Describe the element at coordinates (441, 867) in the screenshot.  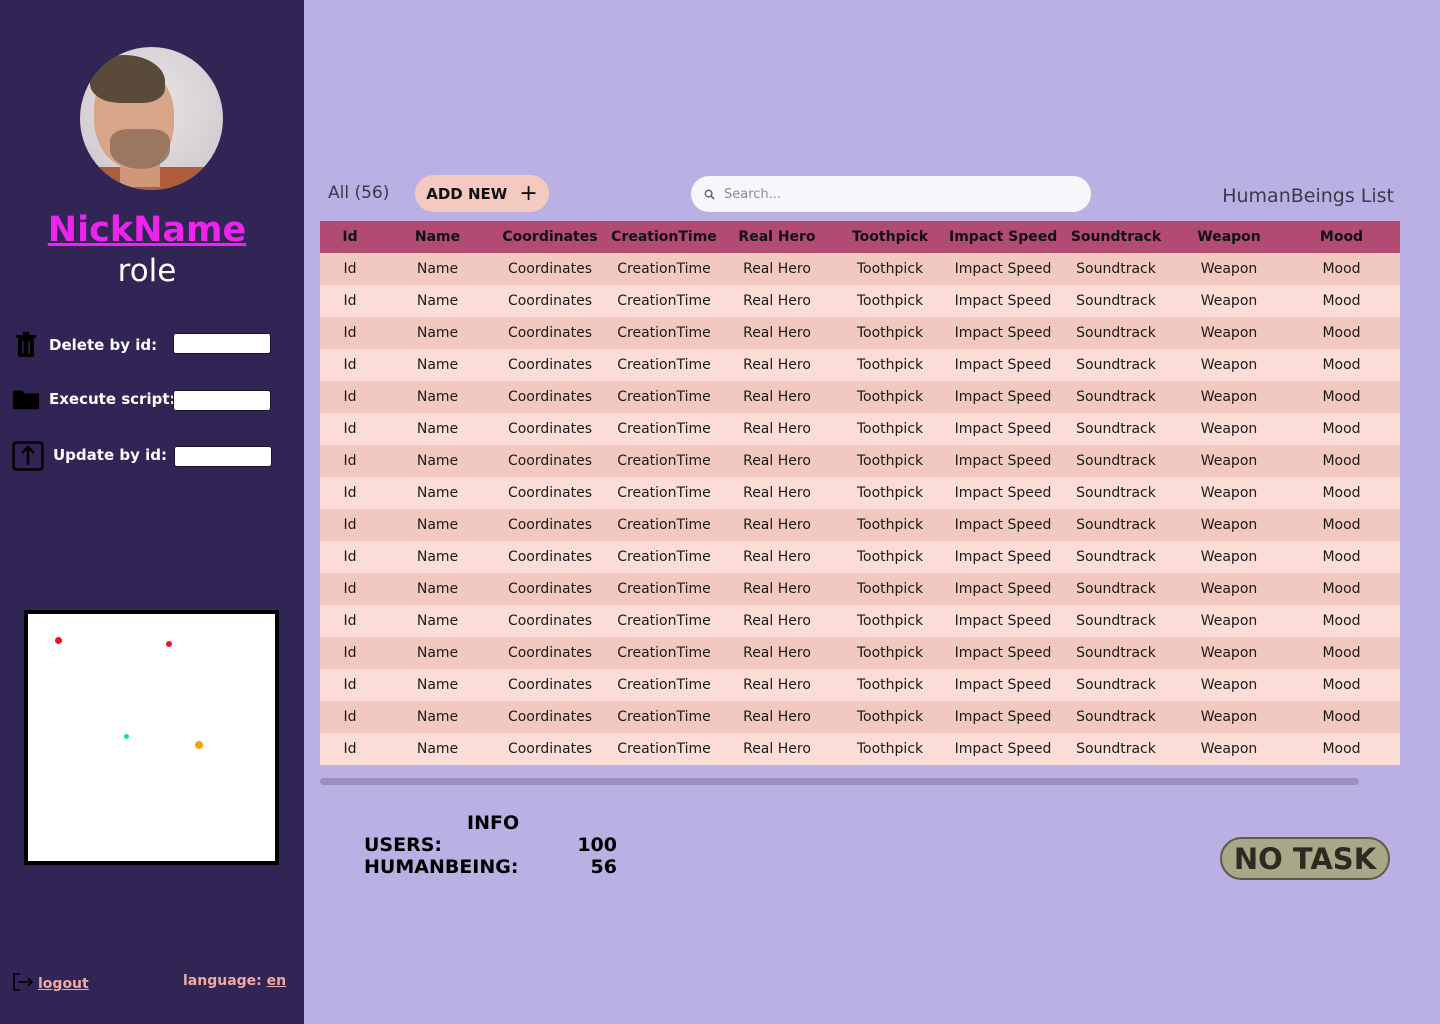
I see `humanbeing-label: HUMANBEING:` at that location.